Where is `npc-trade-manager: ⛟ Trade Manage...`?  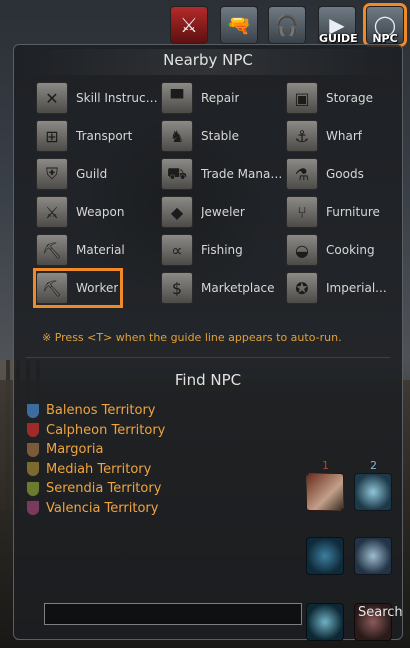 npc-trade-manager: ⛟ Trade Manage... is located at coordinates (223, 174).